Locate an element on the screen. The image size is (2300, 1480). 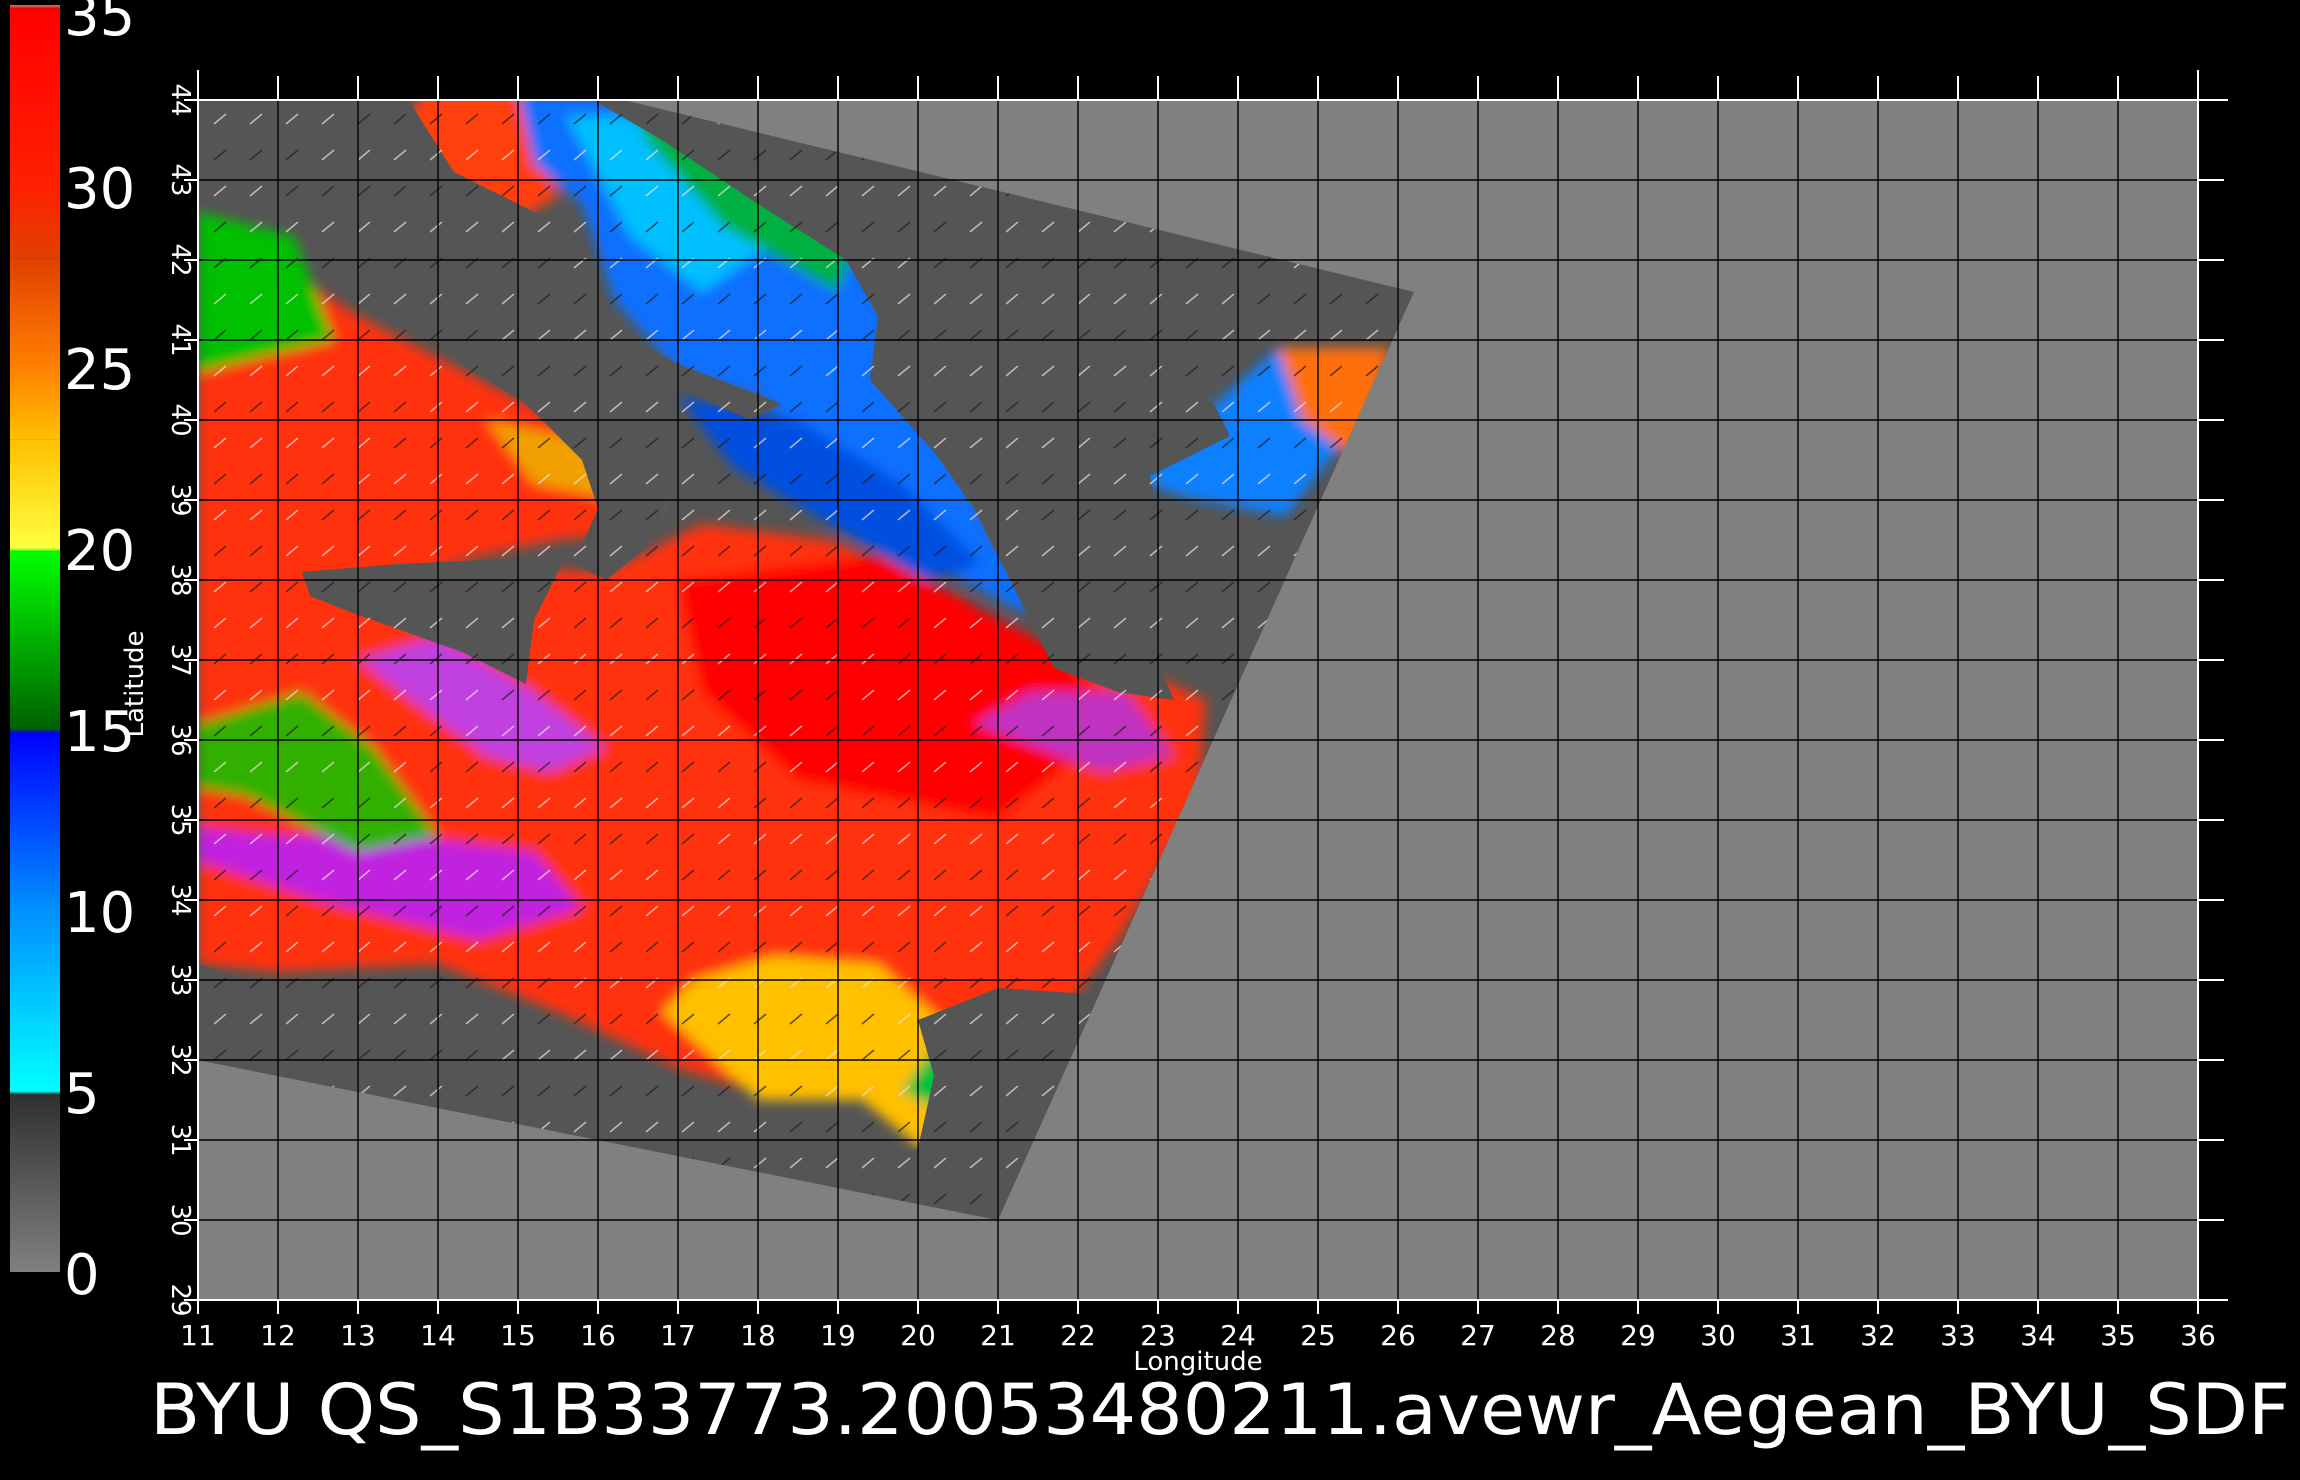
y-tick-label: 38 is located at coordinates (180, 579).